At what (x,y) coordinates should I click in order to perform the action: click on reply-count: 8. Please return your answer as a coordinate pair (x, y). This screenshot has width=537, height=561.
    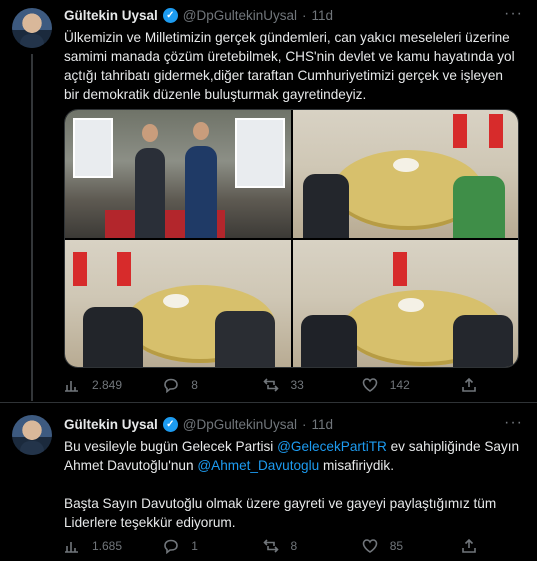
    Looking at the image, I should click on (194, 385).